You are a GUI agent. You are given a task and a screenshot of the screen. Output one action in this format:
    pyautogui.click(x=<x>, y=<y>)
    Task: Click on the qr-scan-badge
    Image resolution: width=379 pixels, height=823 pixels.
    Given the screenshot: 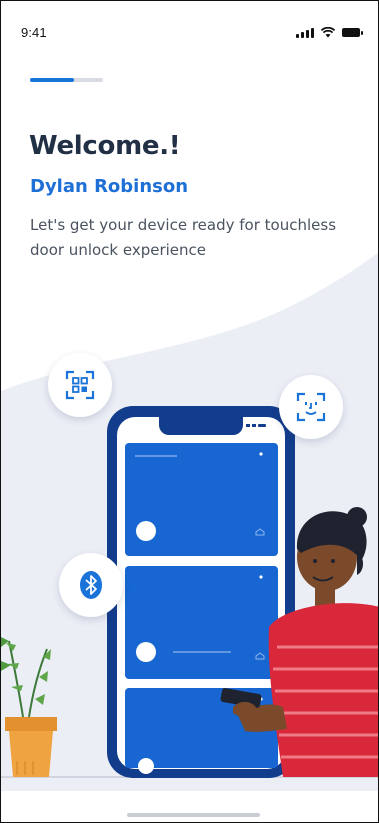 What is the action you would take?
    pyautogui.click(x=80, y=385)
    